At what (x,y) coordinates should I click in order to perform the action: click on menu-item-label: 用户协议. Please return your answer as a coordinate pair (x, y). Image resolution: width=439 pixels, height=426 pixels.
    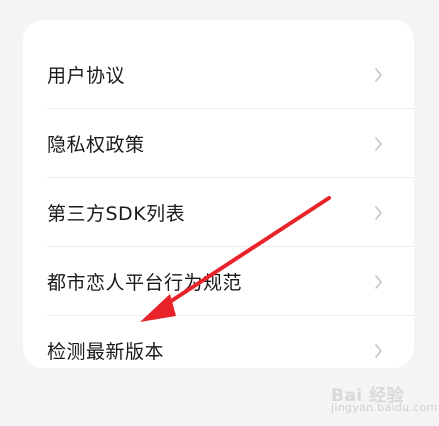
    Looking at the image, I should click on (86, 76).